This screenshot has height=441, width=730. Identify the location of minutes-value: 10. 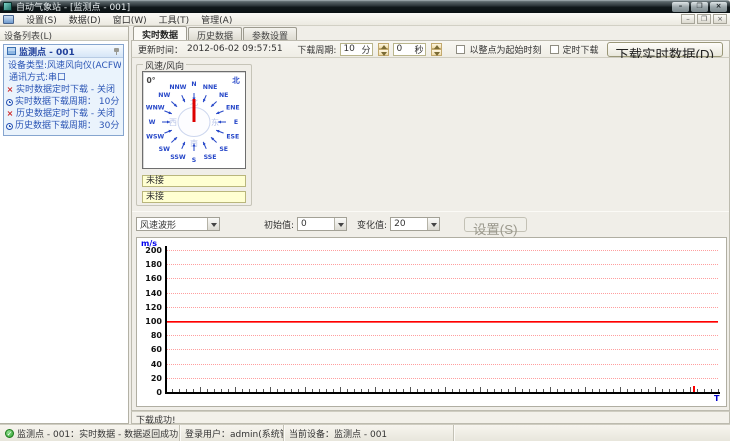
(350, 49).